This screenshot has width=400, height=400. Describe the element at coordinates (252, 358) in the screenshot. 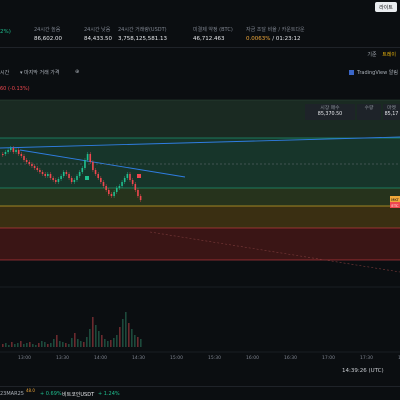

I see `x-tick-label: 16:00` at that location.